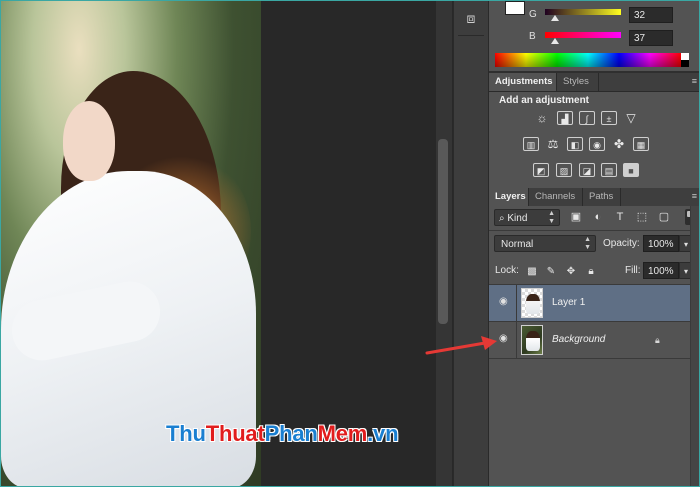 The width and height of the screenshot is (700, 487). What do you see at coordinates (186, 433) in the screenshot?
I see `watermark-part: Thu` at bounding box center [186, 433].